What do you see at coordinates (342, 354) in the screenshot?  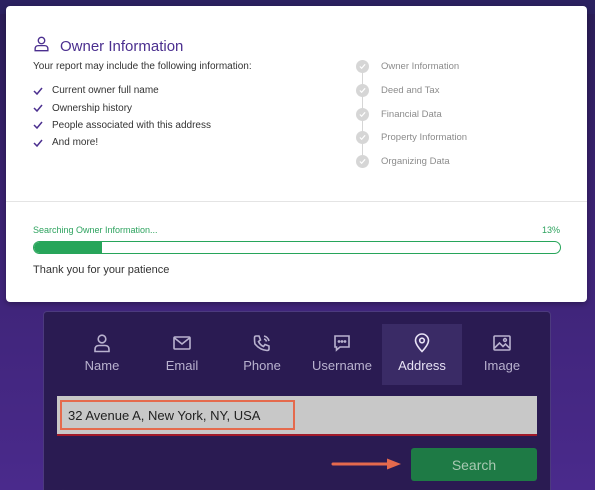 I see `tab-username: Username` at bounding box center [342, 354].